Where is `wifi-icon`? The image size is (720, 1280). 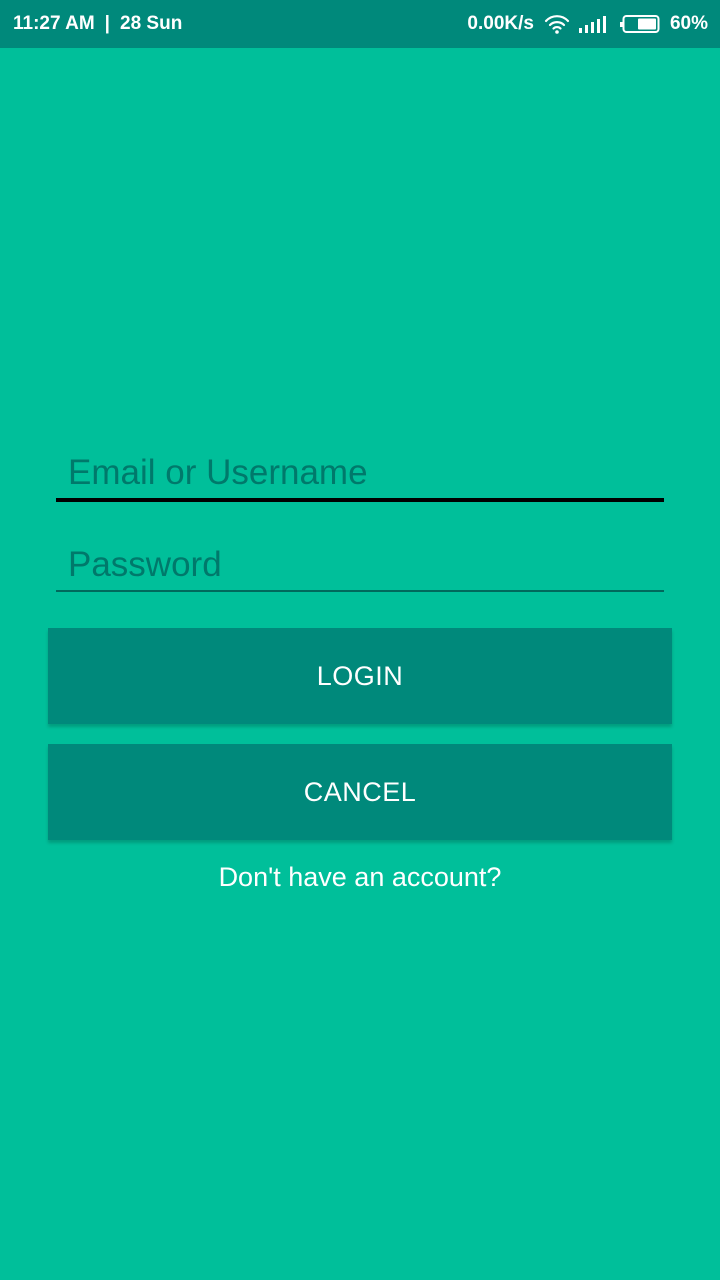
wifi-icon is located at coordinates (557, 24).